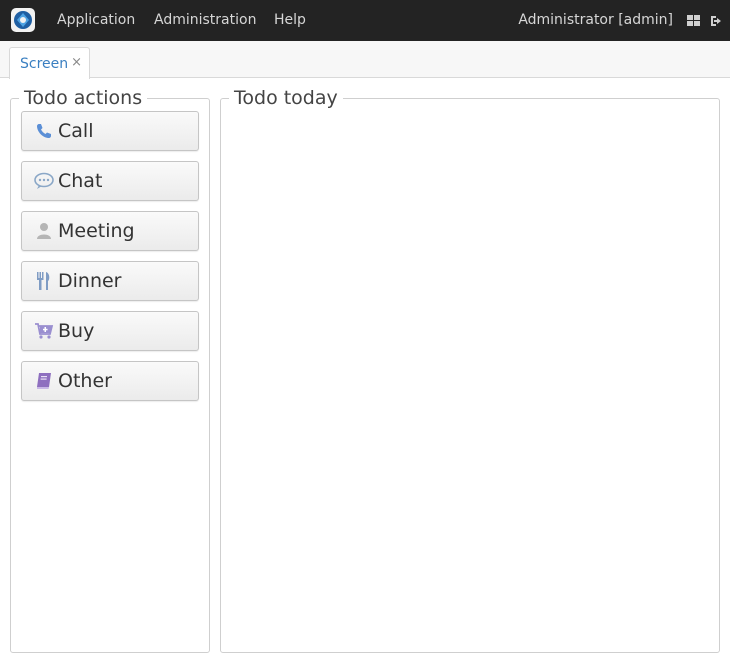 This screenshot has width=730, height=663. I want to click on meeting-button-label: Meeting, so click(96, 231).